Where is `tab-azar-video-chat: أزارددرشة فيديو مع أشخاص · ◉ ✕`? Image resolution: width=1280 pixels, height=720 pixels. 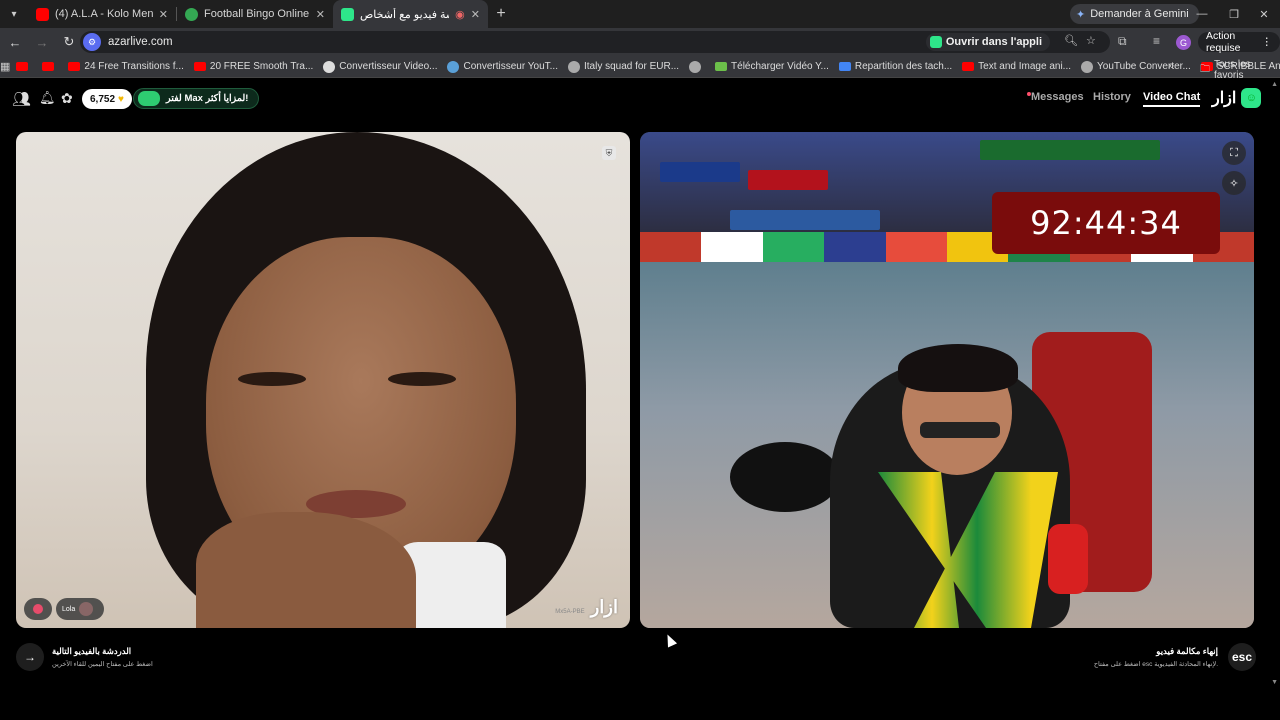
tab-azar-video-chat: أزارددرشة فيديو مع أشخاص · ◉ ✕ is located at coordinates (410, 14).